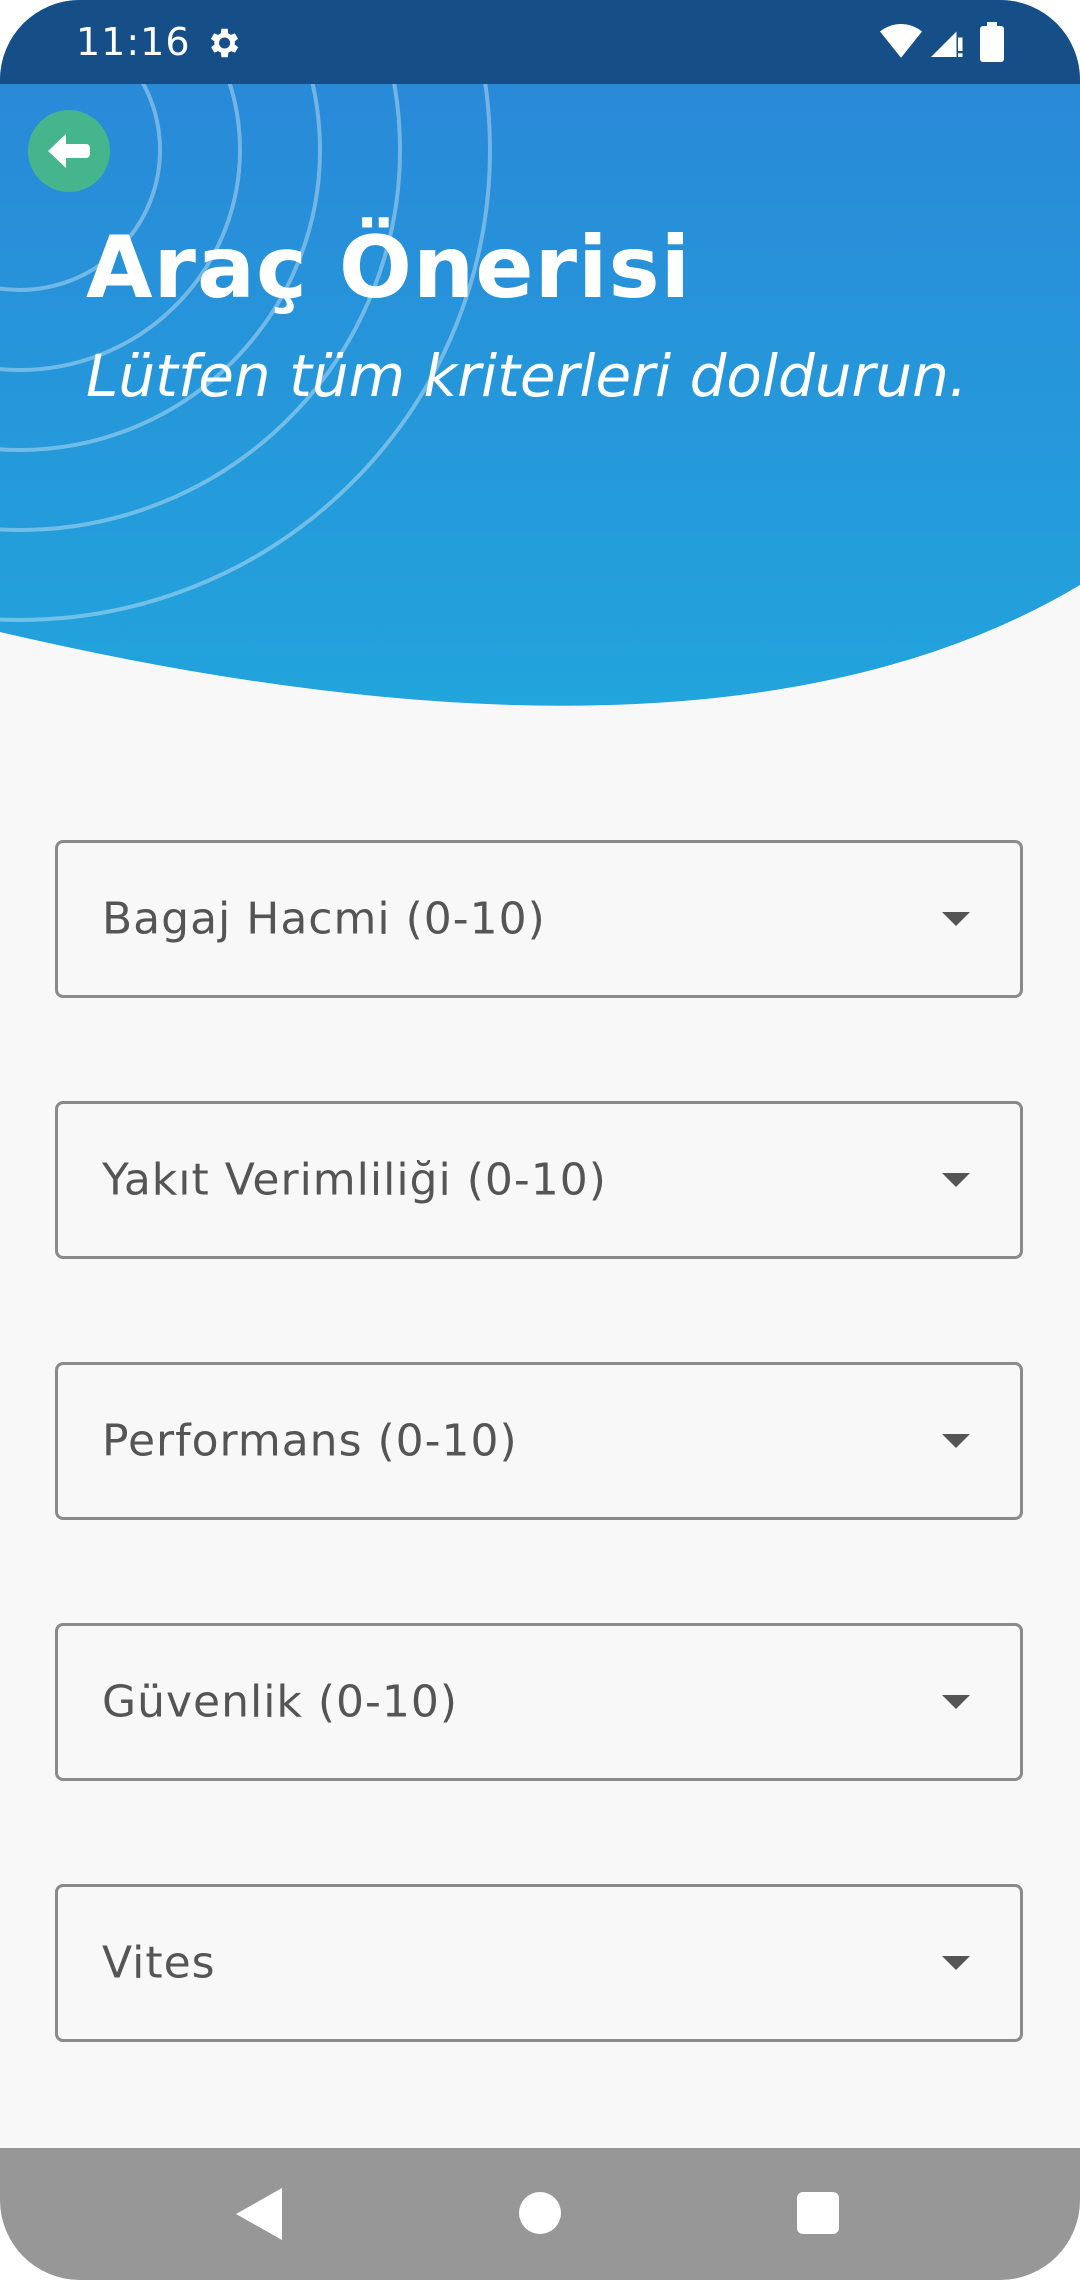  I want to click on dropdown-label: Performans (0-10), so click(310, 1441).